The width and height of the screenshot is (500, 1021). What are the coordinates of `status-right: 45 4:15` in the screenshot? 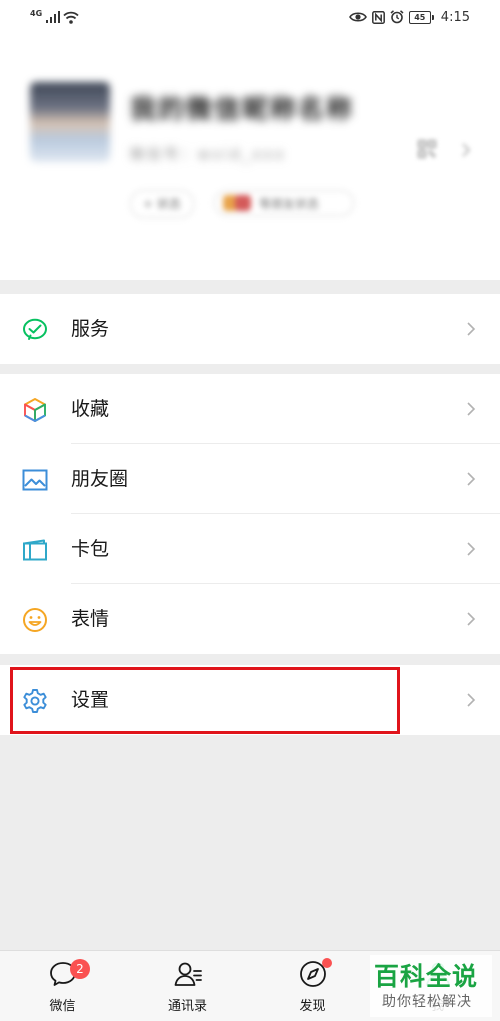 It's located at (409, 17).